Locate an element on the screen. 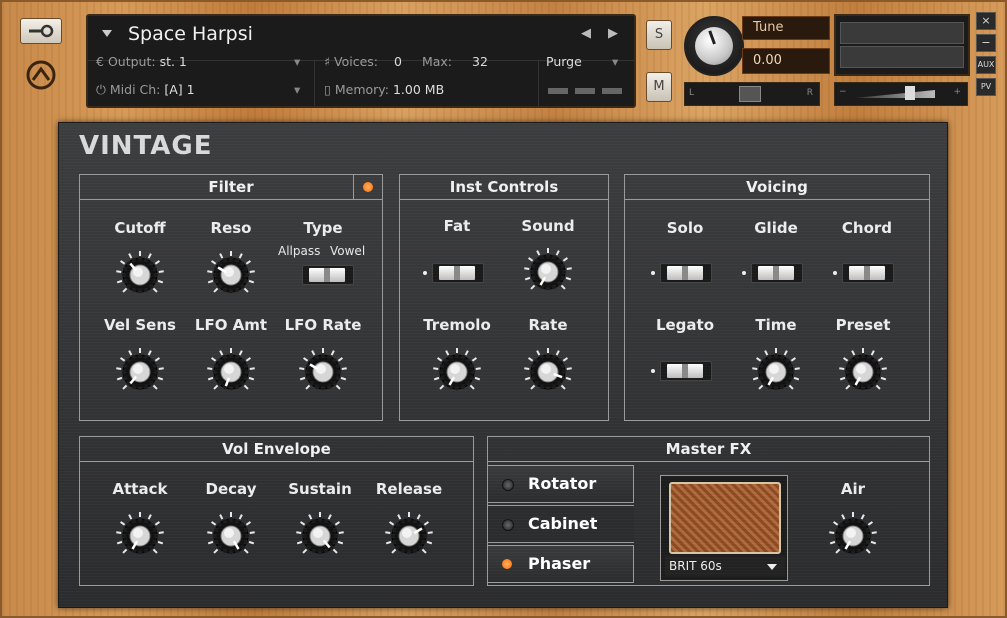  tune-value: 0.00 is located at coordinates (786, 61).